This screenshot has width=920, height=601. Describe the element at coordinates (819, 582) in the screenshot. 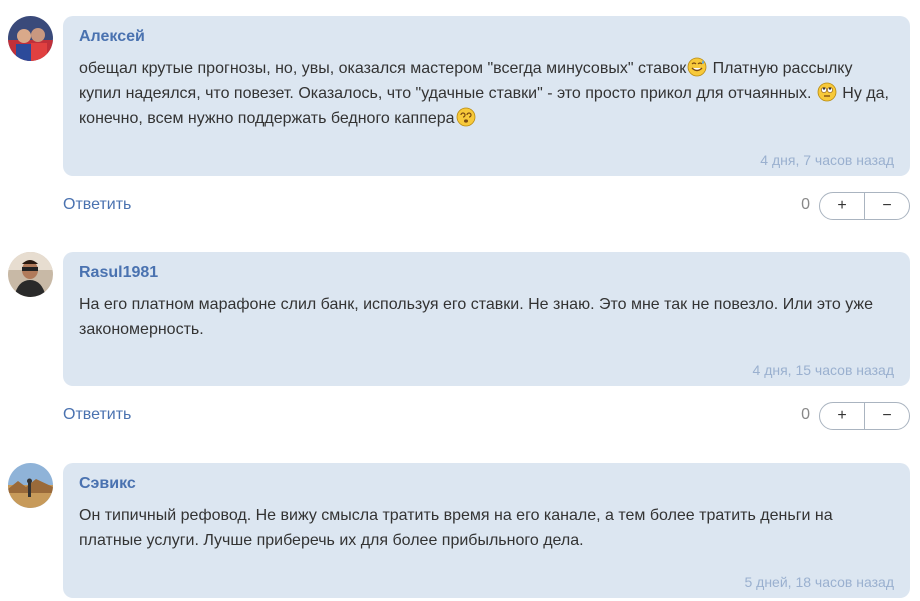

I see `comment-timestamp: 5 дней, 18 часов назад` at that location.